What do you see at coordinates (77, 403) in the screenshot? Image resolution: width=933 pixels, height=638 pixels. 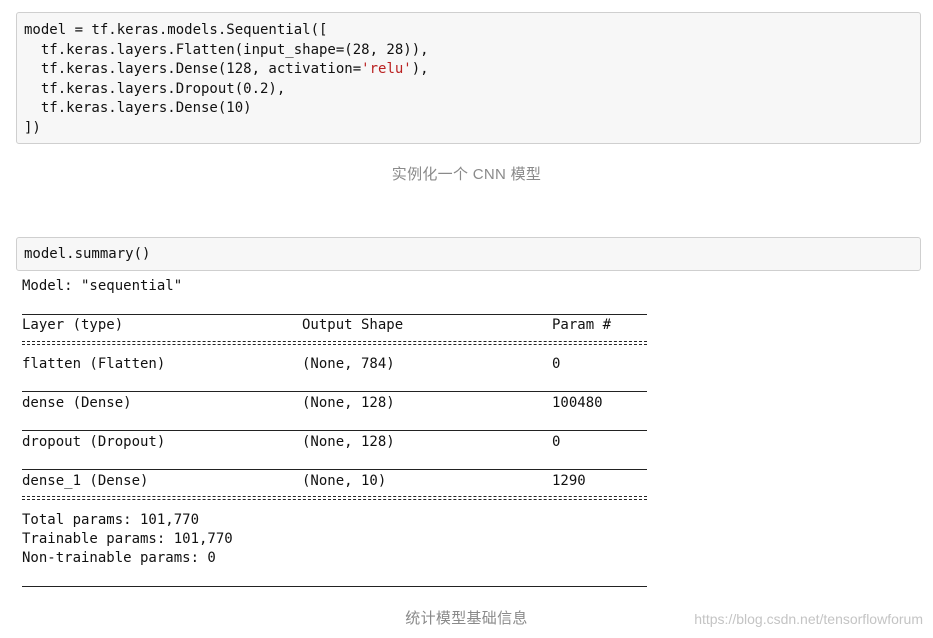 I see `layer-name: dense (Dense)` at bounding box center [77, 403].